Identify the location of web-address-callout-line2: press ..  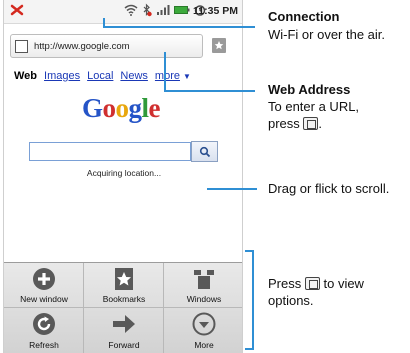
(295, 123).